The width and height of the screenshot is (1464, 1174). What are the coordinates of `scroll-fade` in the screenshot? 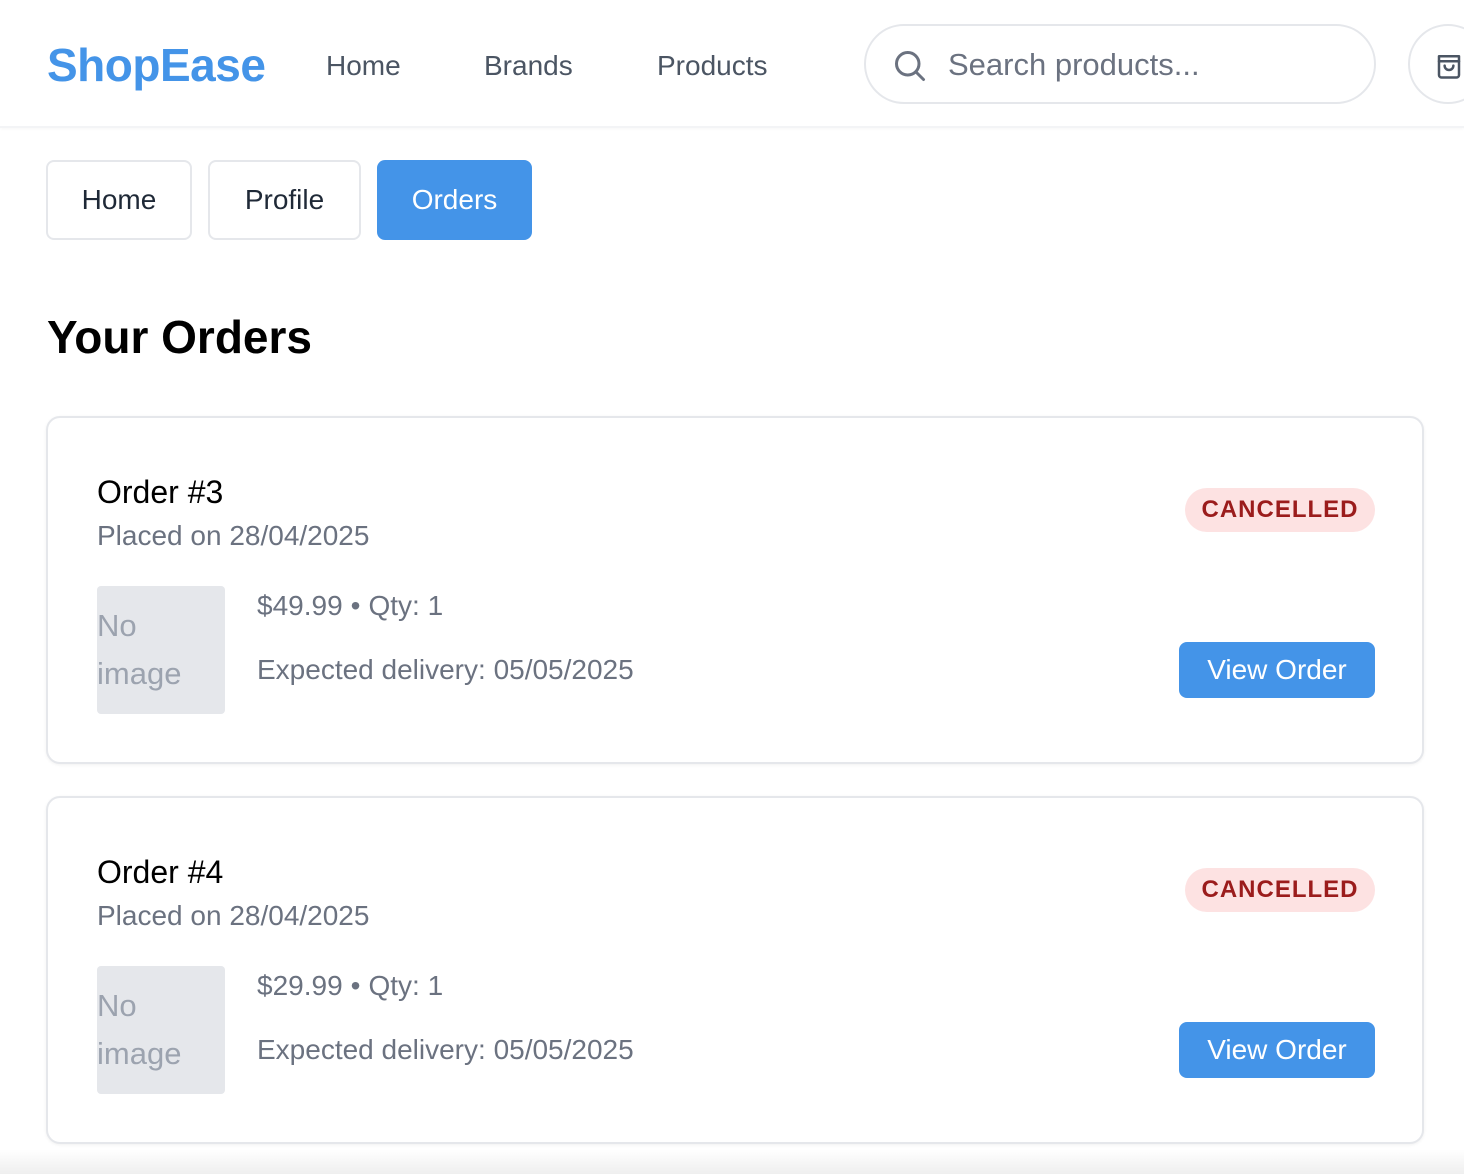 It's located at (732, 1162).